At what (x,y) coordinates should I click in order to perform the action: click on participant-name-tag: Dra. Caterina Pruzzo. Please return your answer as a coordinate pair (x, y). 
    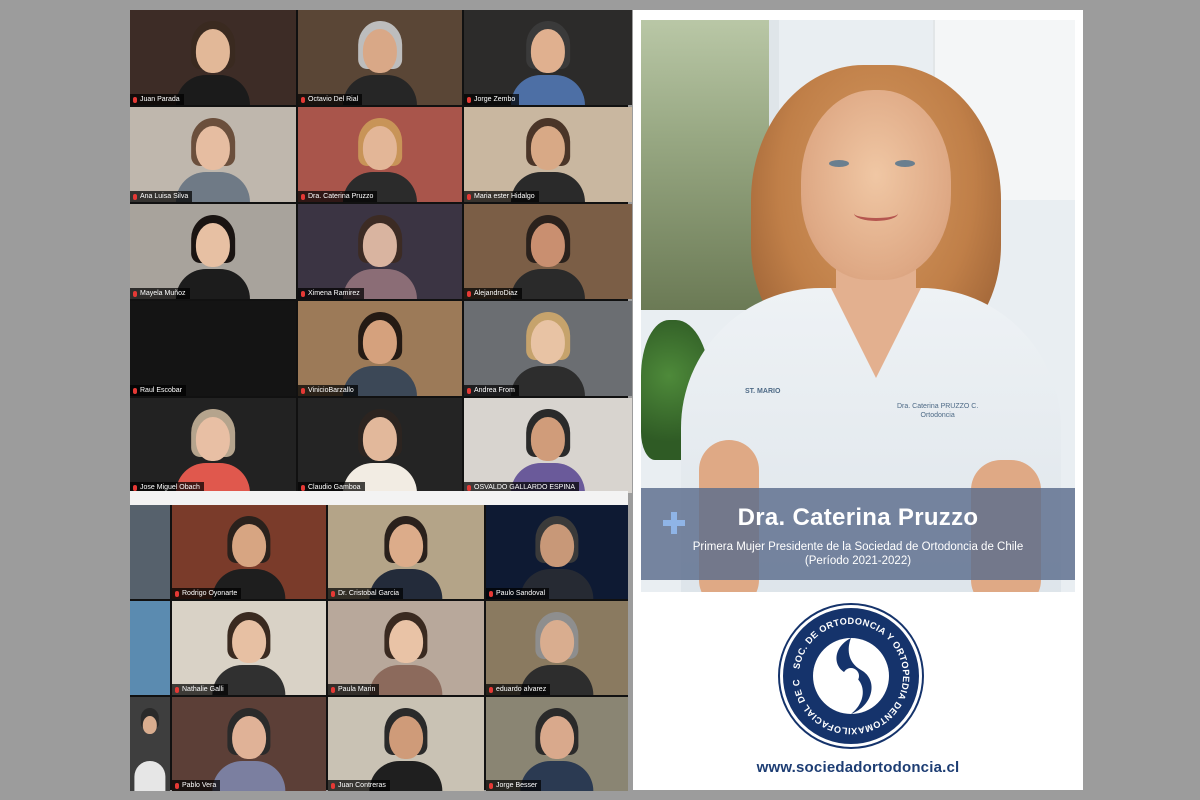
    Looking at the image, I should click on (338, 196).